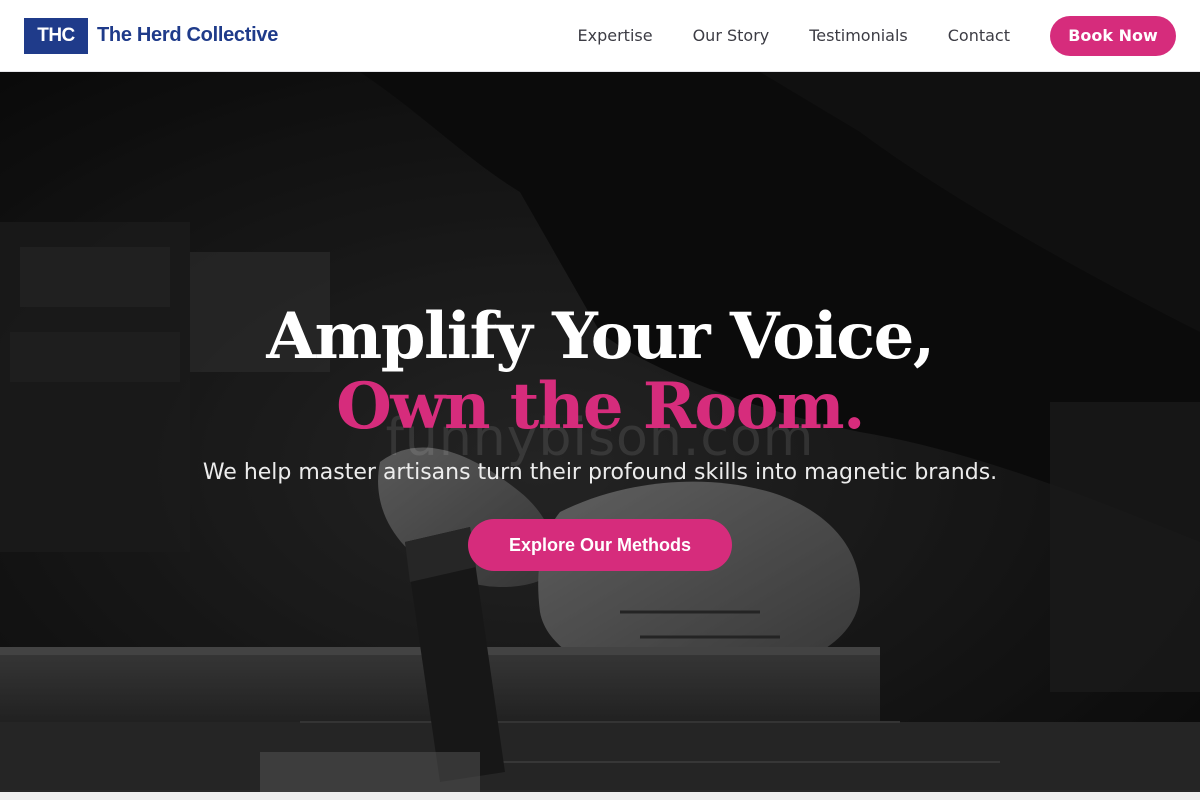 The image size is (1200, 800). I want to click on nav-link-our-story: Our Story, so click(731, 35).